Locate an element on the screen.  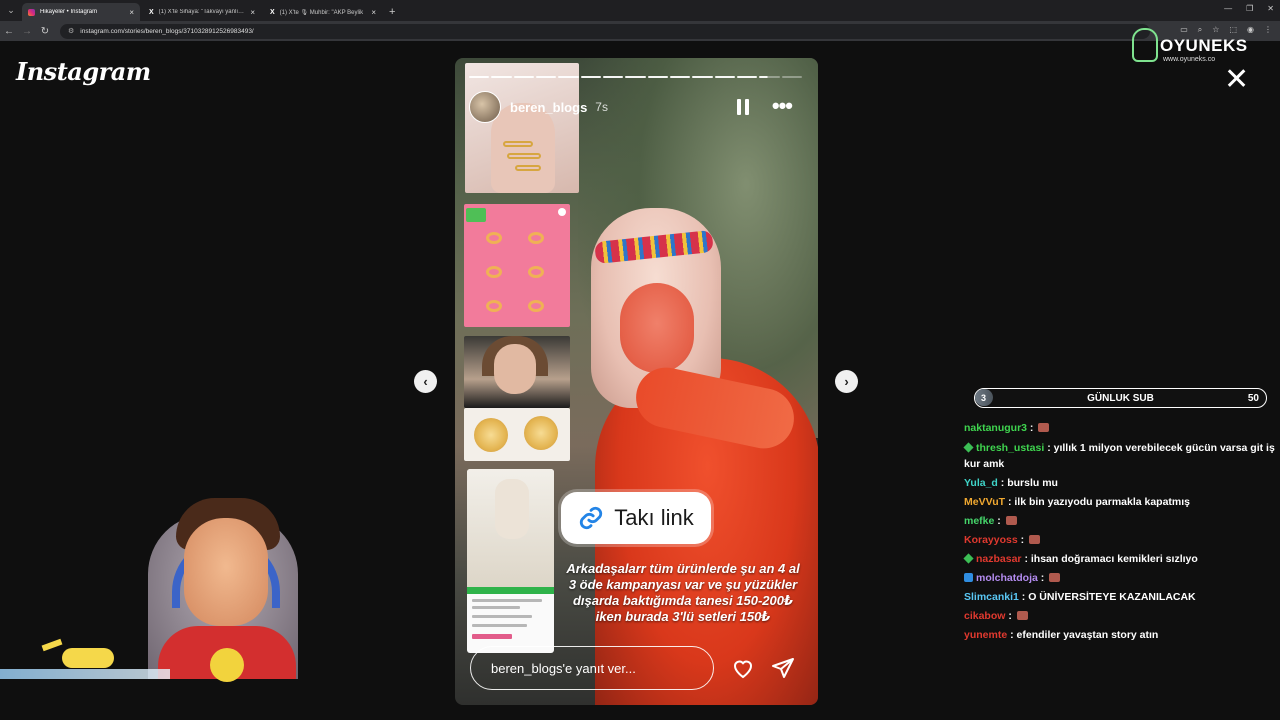
heart-icon is located at coordinates (743, 668).